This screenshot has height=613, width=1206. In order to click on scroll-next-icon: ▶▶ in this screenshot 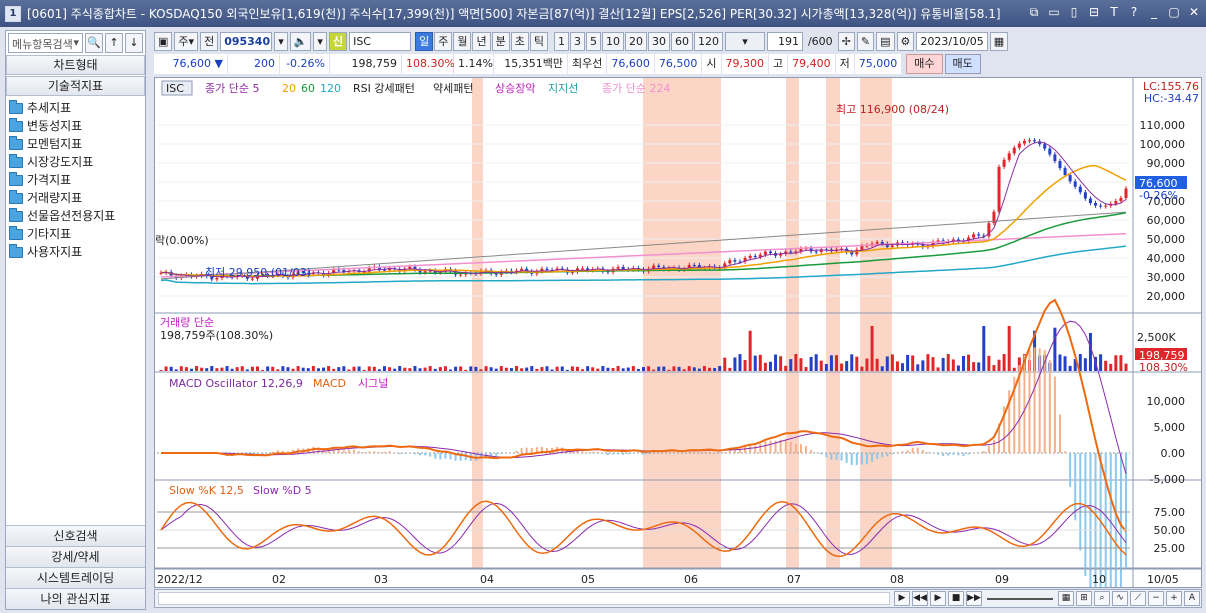, I will do `click(974, 598)`.